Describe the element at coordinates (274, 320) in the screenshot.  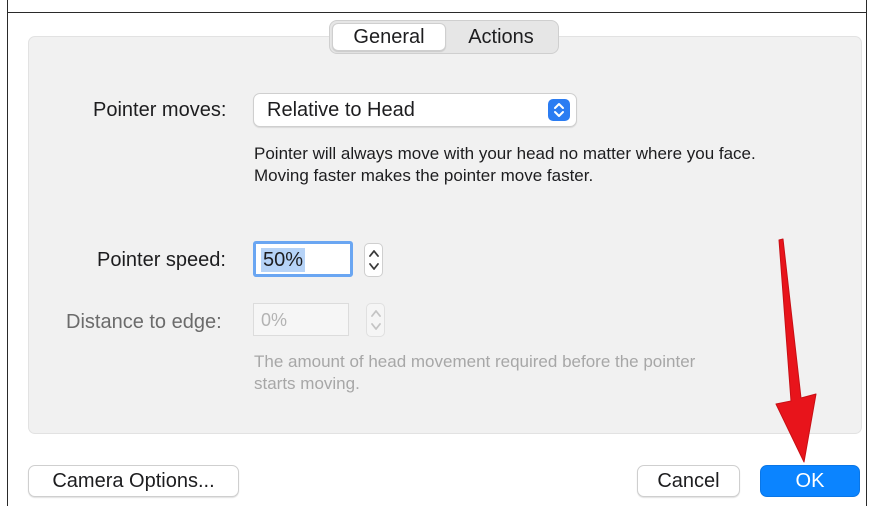
I see `distance-to-edge-value: 0%` at that location.